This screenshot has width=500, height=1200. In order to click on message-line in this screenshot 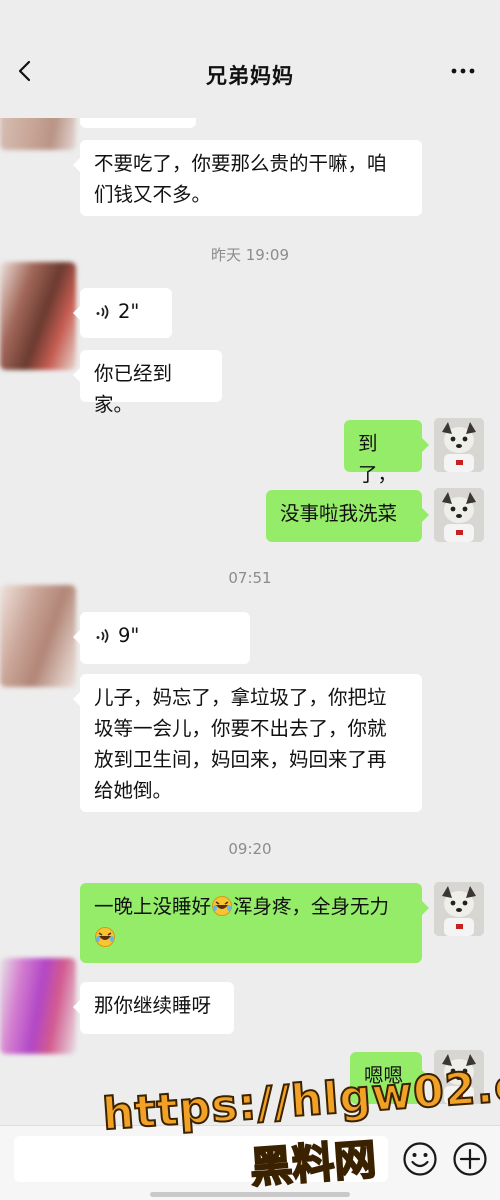, I will do `click(251, 937)`.